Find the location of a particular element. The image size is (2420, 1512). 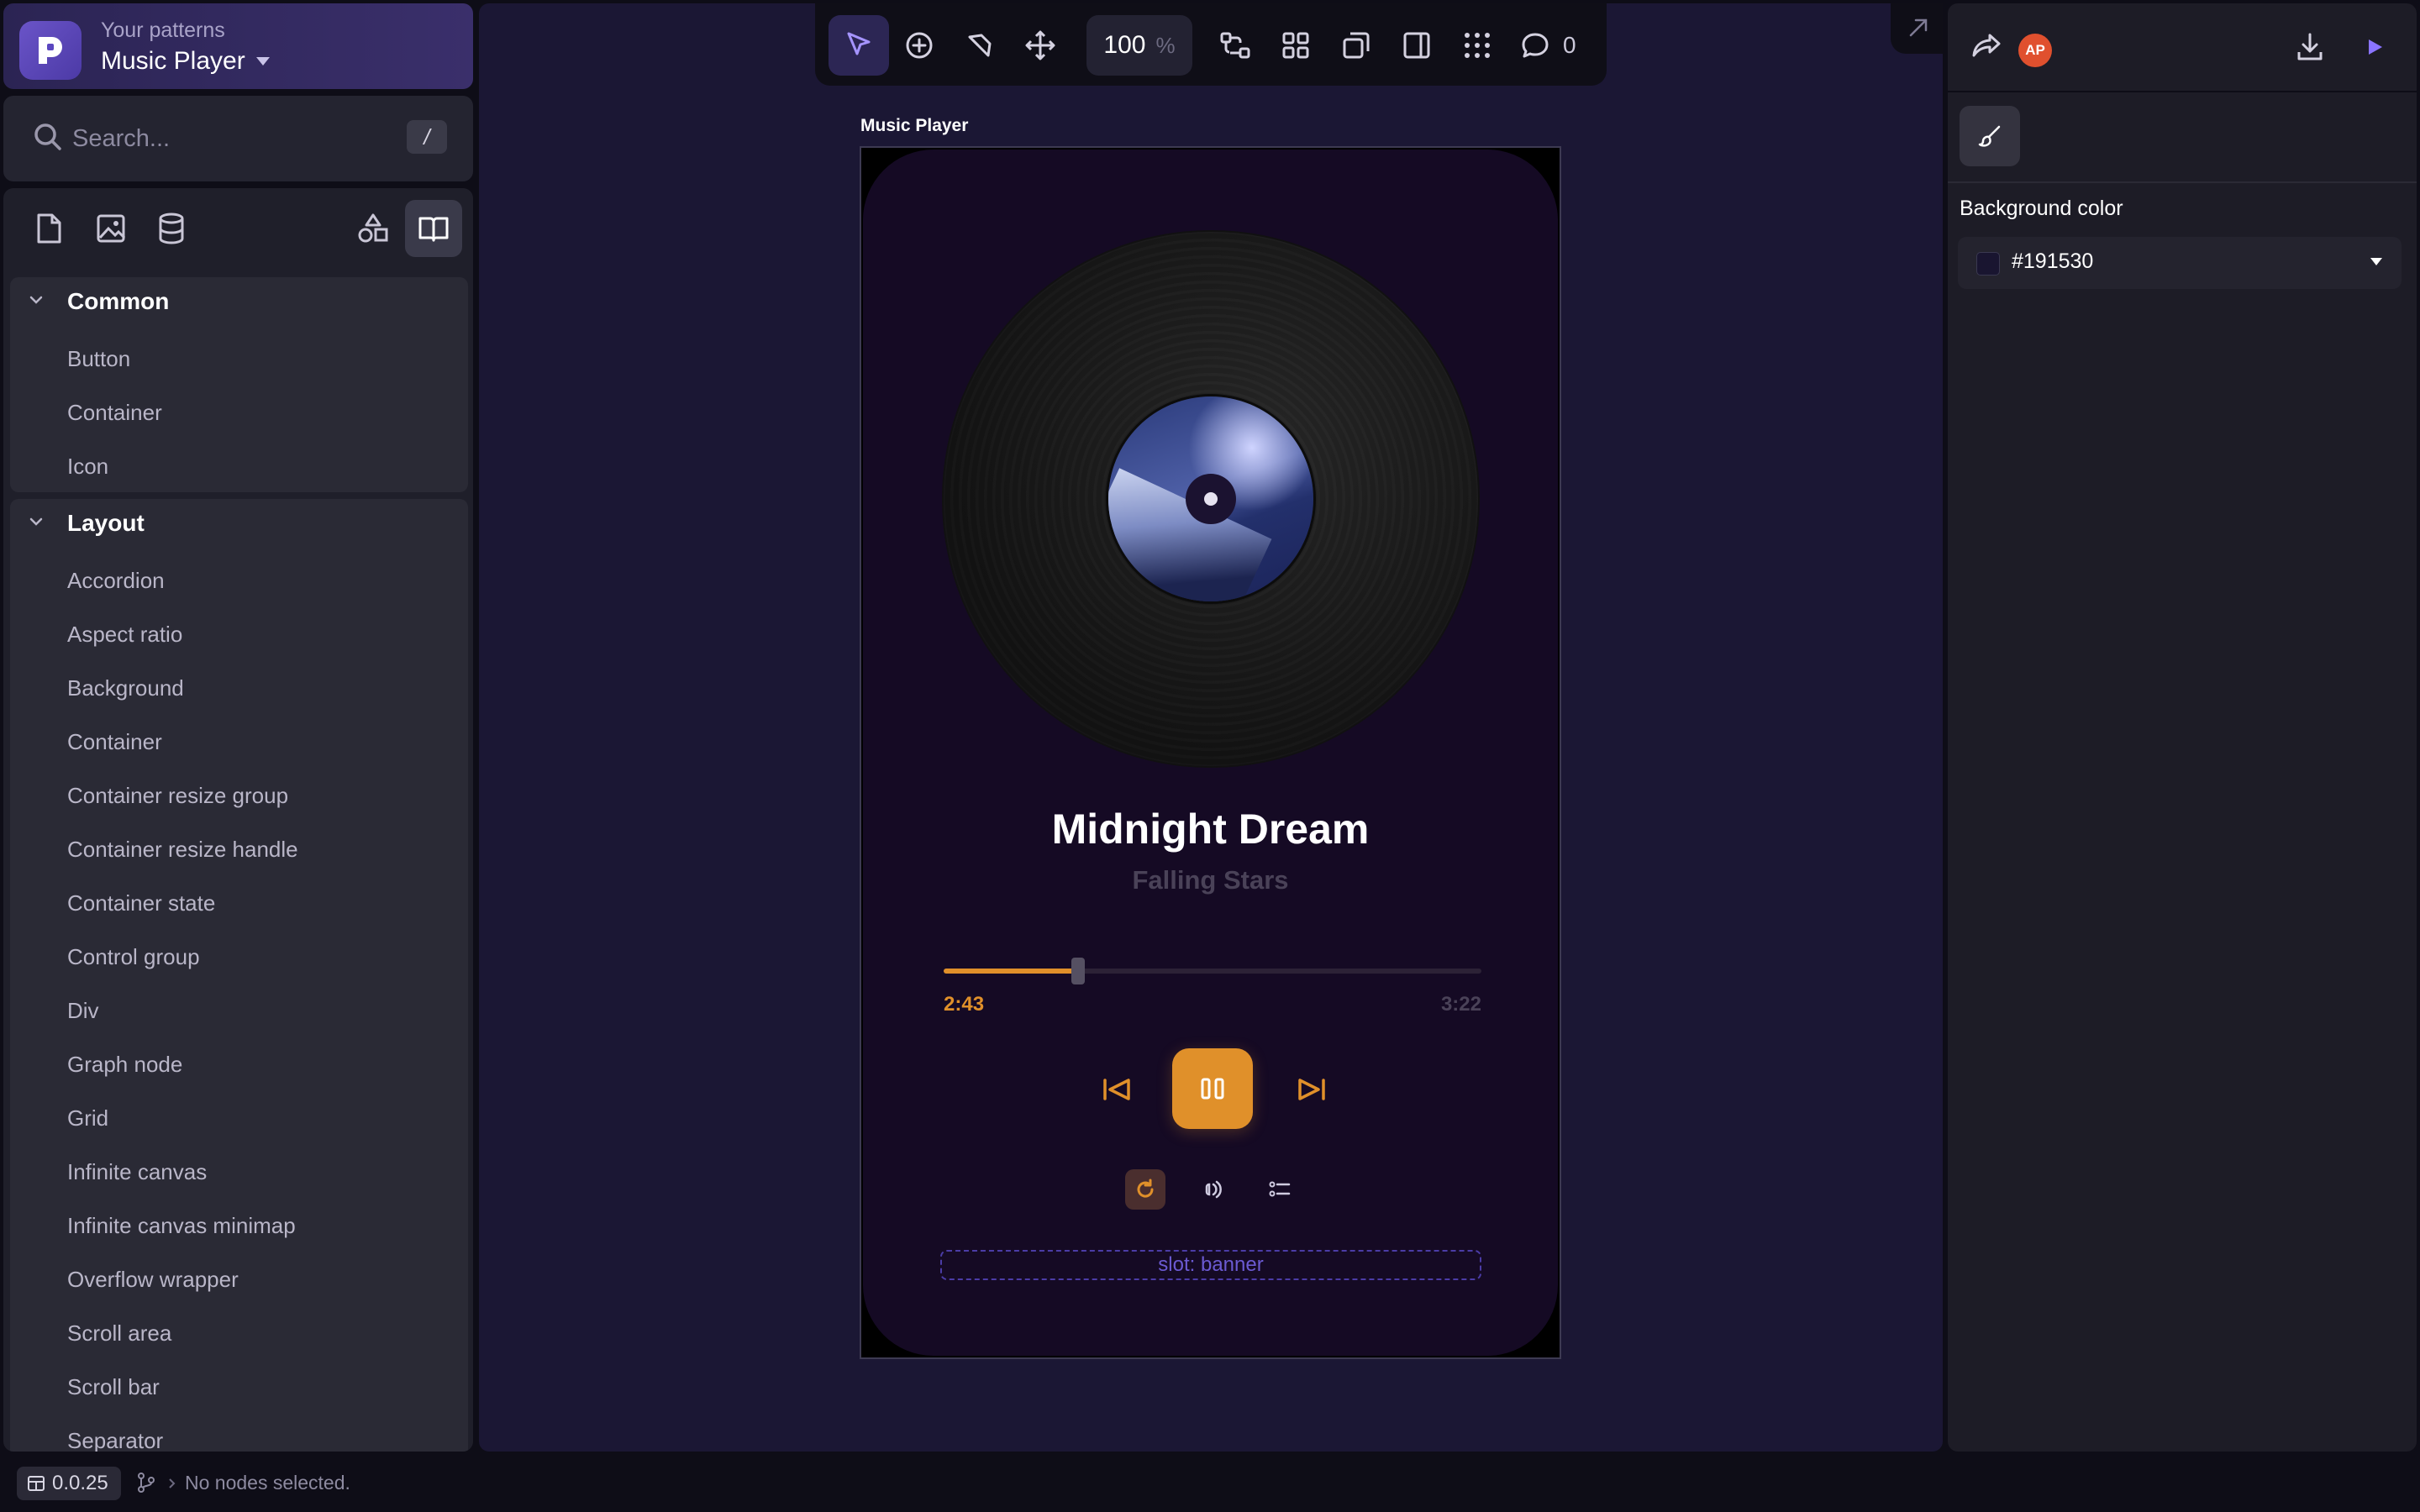

tab-data is located at coordinates (172, 228).